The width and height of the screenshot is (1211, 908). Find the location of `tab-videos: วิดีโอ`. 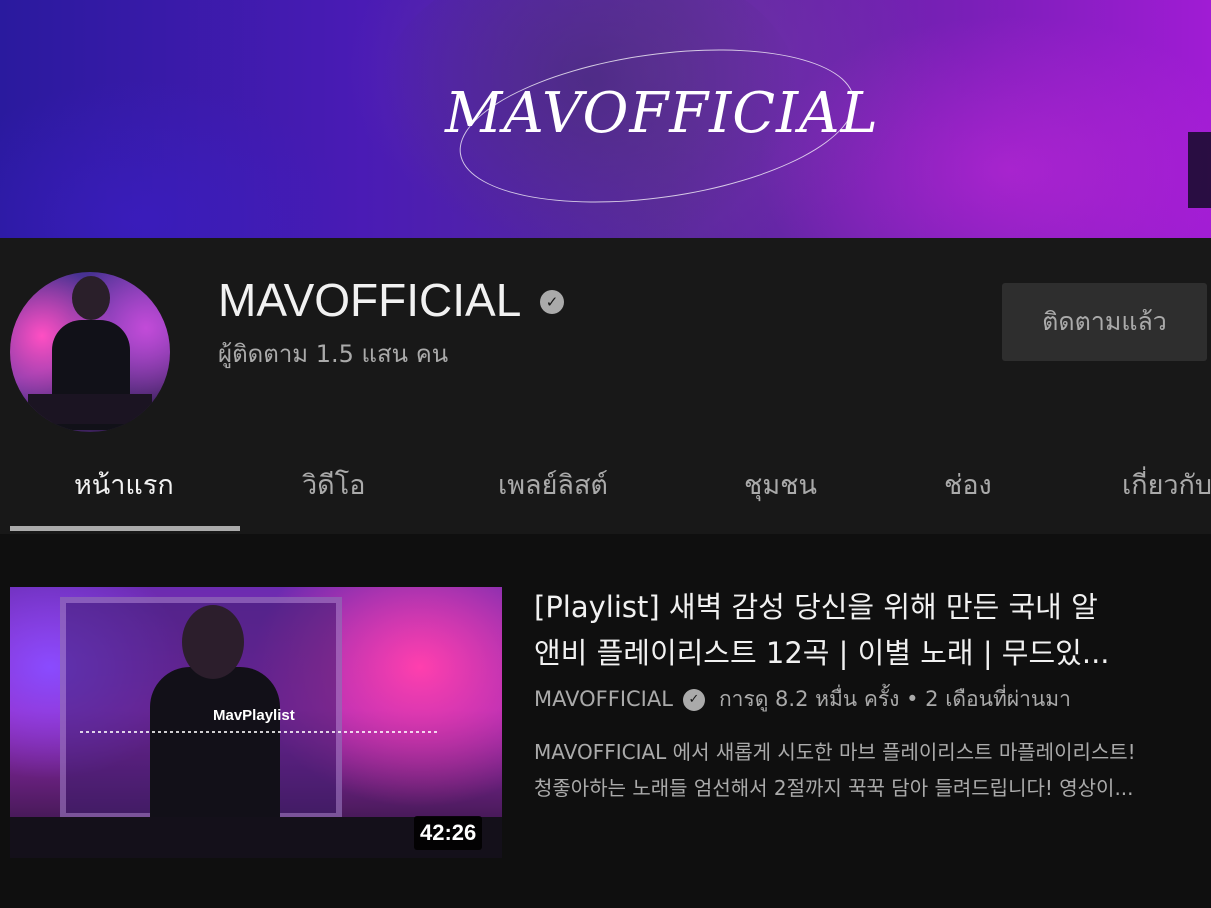

tab-videos: วิดีโอ is located at coordinates (333, 486).